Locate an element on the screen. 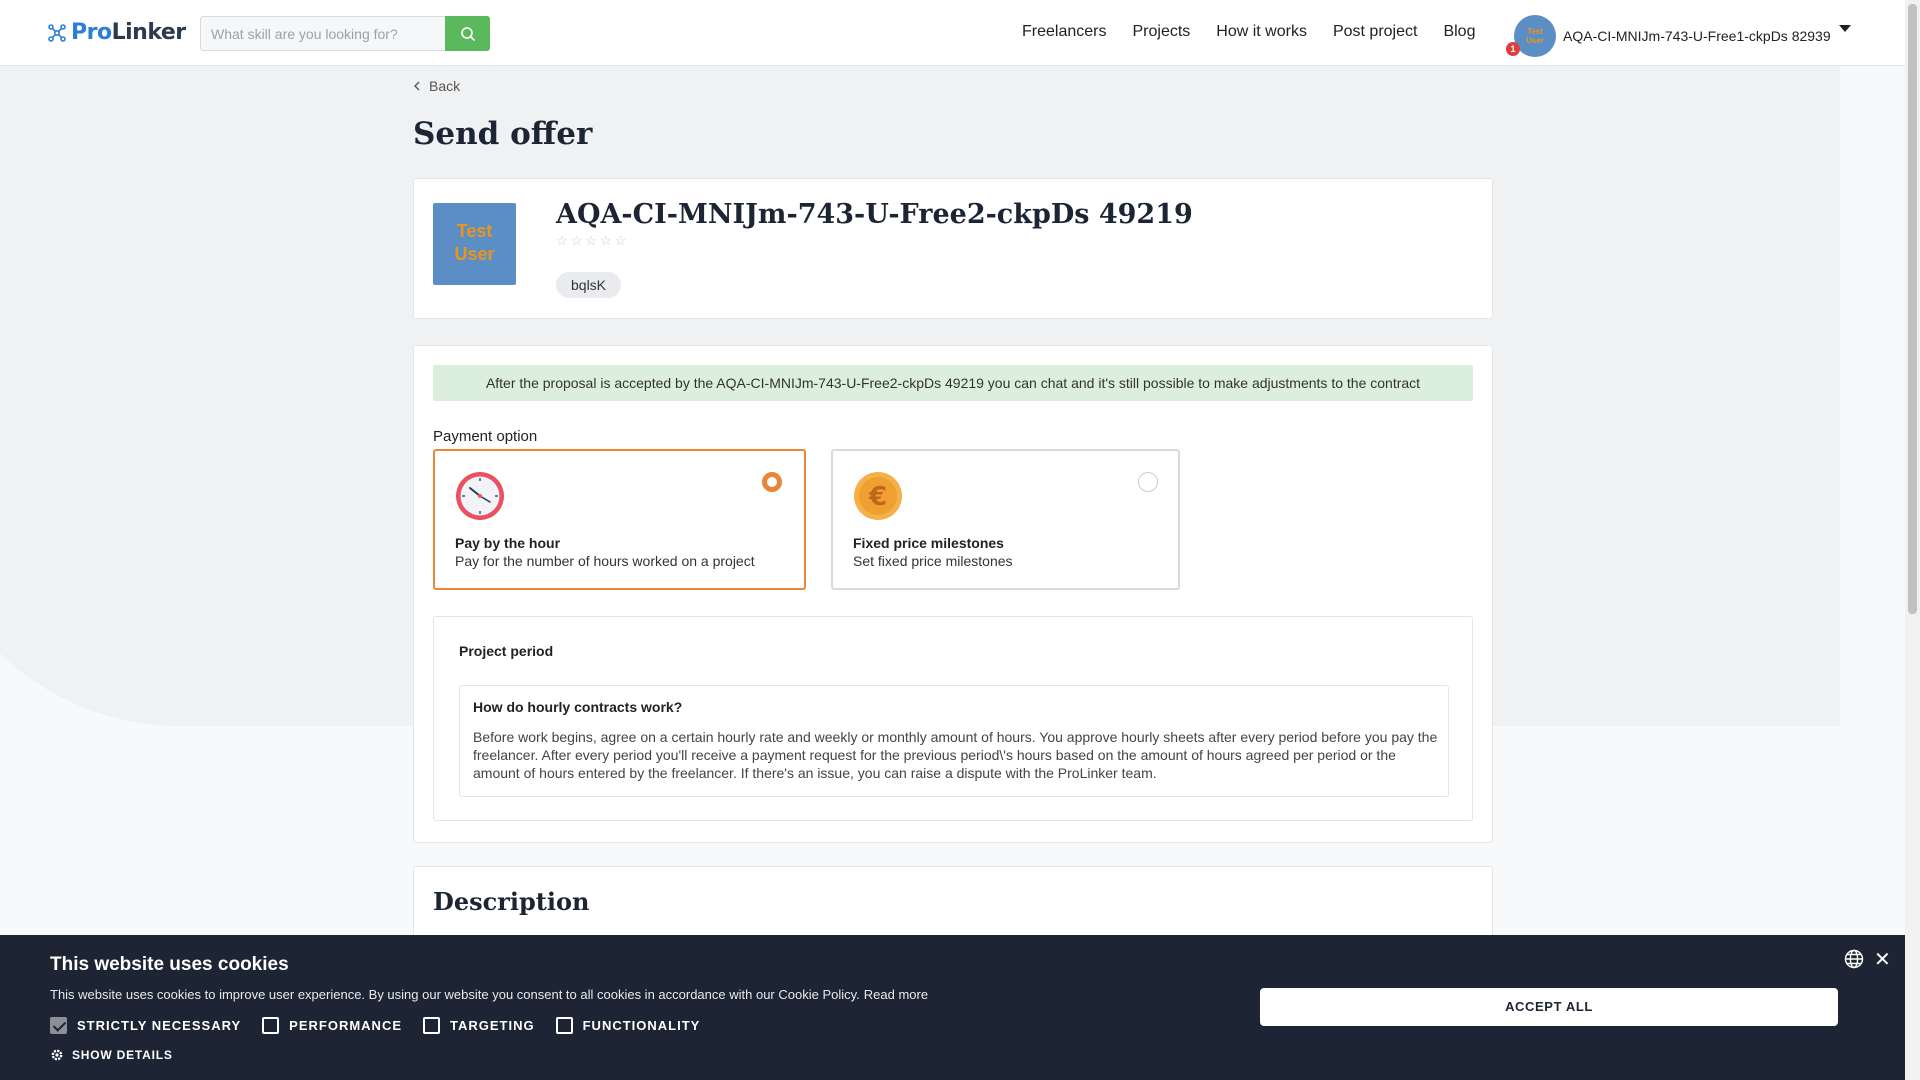  cookie-option-label: STRICTLY NECESSARY is located at coordinates (159, 1025).